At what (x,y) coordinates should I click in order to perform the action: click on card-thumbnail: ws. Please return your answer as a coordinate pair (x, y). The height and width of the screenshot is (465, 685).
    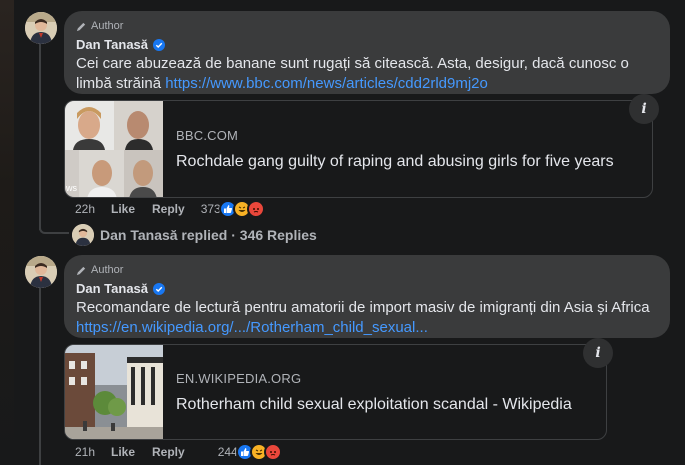
    Looking at the image, I should click on (114, 149).